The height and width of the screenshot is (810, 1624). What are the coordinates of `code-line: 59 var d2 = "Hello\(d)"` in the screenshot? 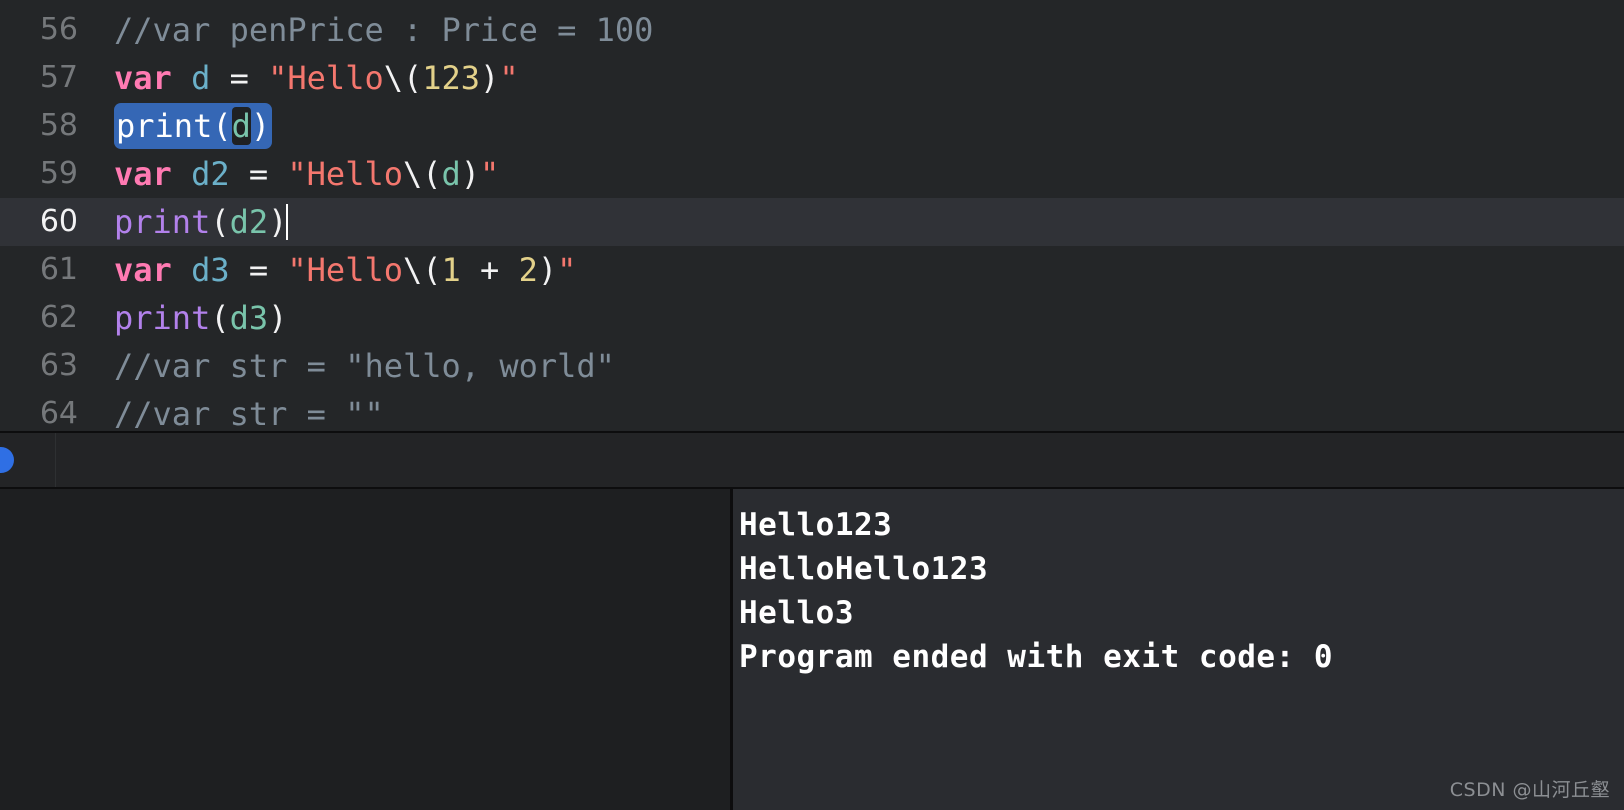 It's located at (812, 174).